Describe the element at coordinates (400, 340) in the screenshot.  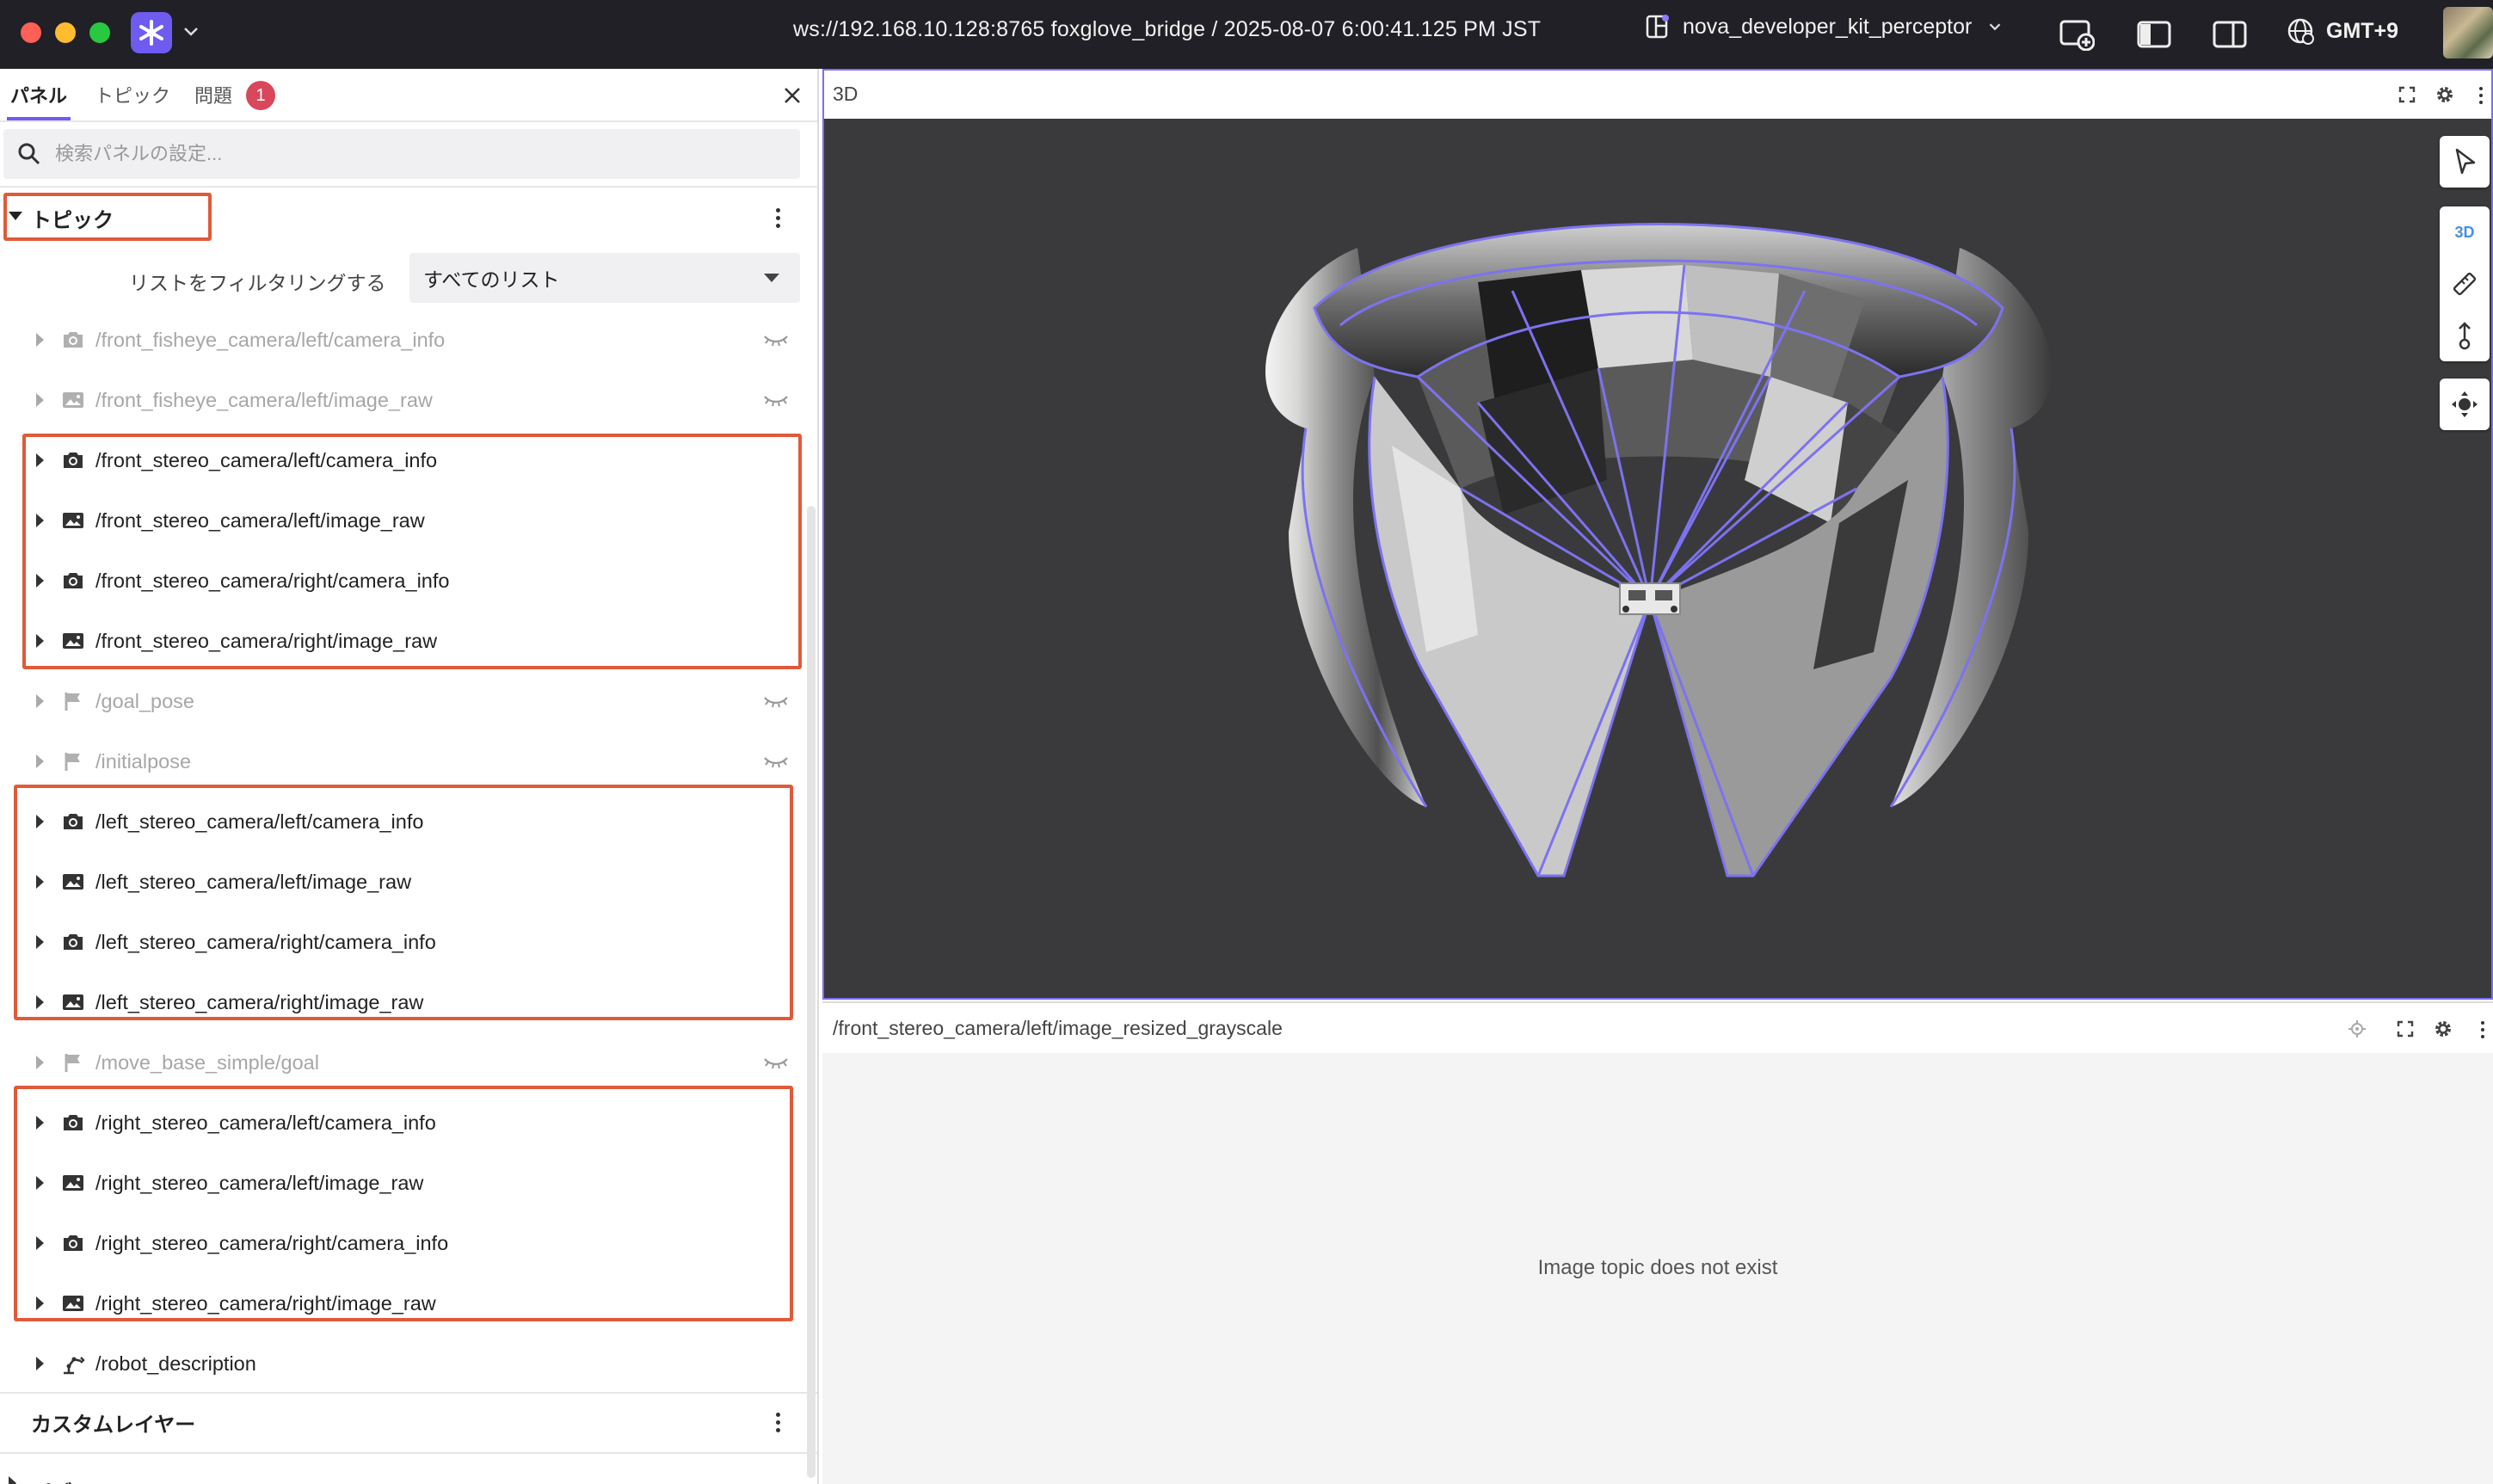
I see `topic-row: /front_fisheye_camera/left/camera_info` at that location.